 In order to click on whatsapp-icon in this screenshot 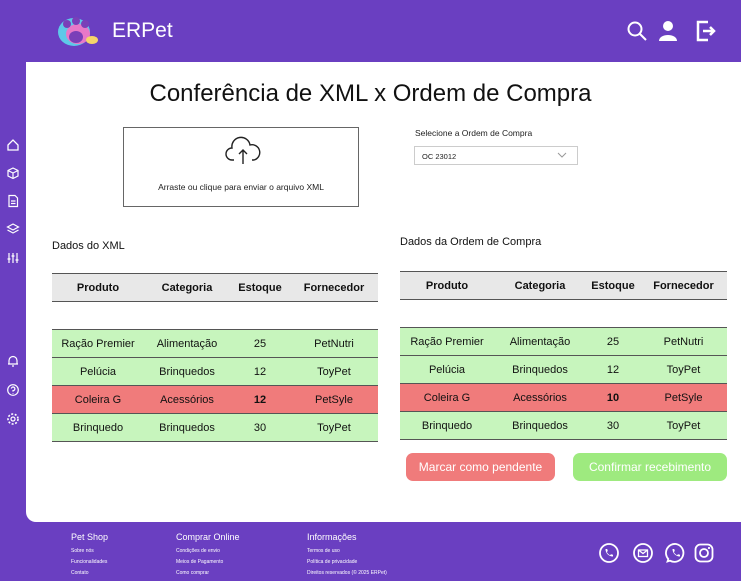, I will do `click(676, 553)`.